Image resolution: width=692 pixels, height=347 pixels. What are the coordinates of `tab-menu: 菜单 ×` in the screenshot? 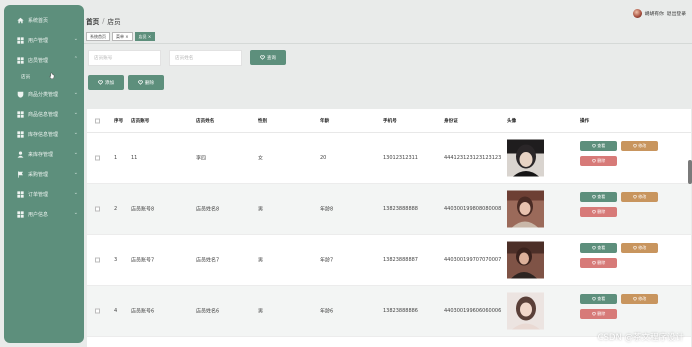 It's located at (122, 36).